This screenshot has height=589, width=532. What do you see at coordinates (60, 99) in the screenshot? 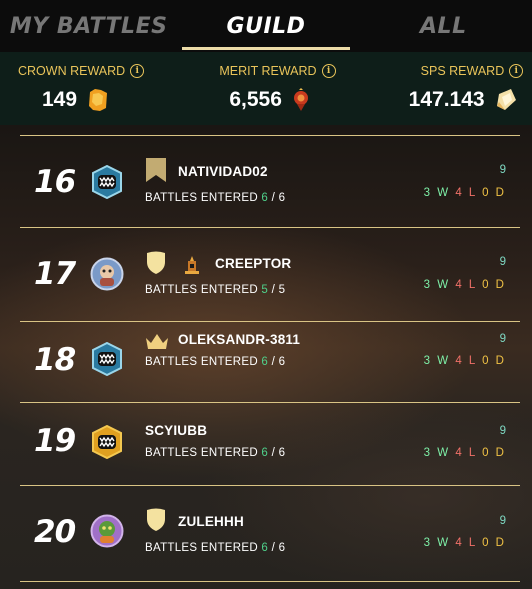
I see `crown-reward-value: 149` at bounding box center [60, 99].